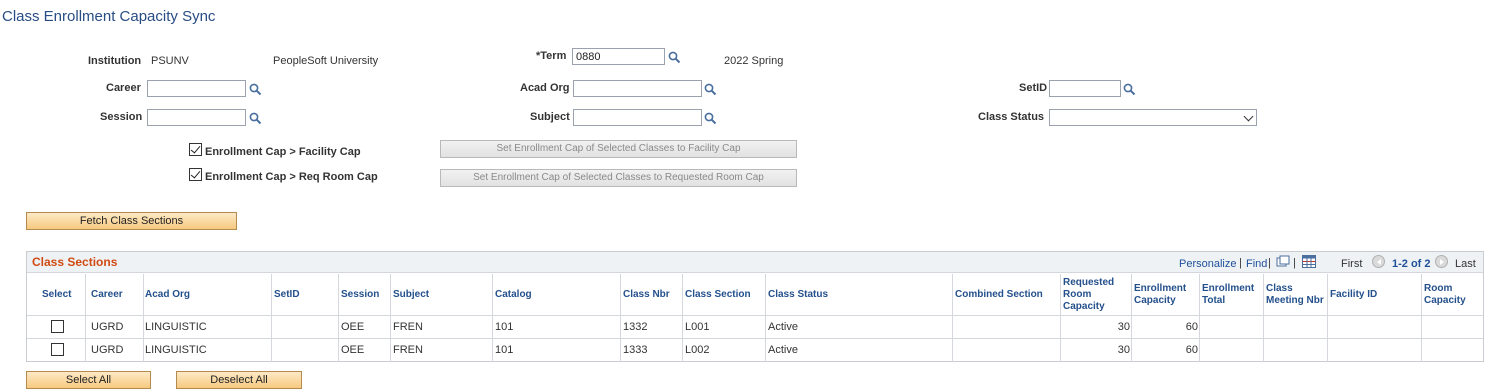 The height and width of the screenshot is (390, 1491). What do you see at coordinates (1011, 117) in the screenshot?
I see `class-status-label: Class Status` at bounding box center [1011, 117].